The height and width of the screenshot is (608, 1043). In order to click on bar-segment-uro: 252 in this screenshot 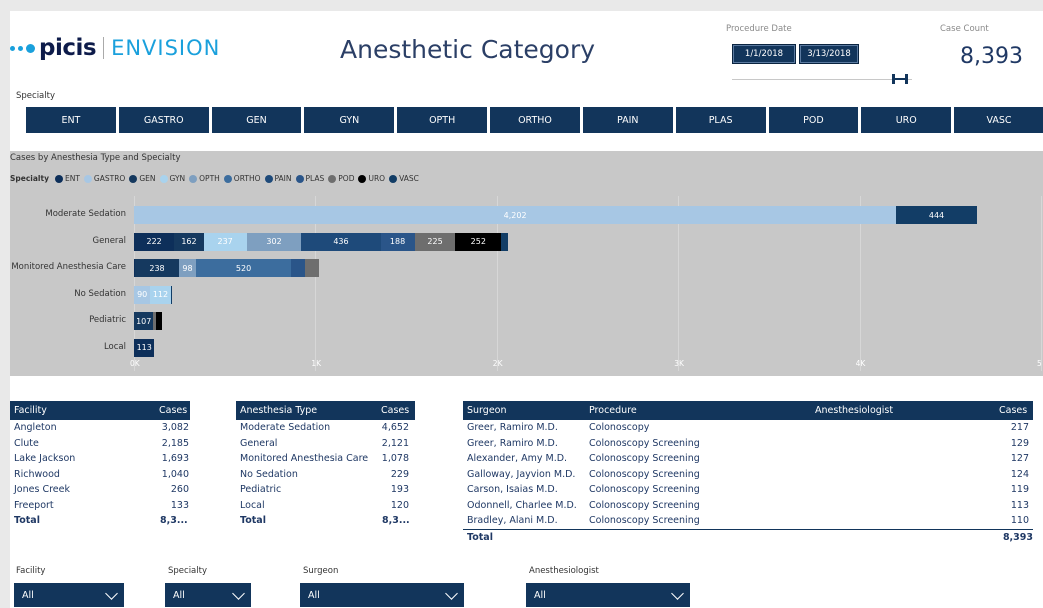, I will do `click(478, 241)`.